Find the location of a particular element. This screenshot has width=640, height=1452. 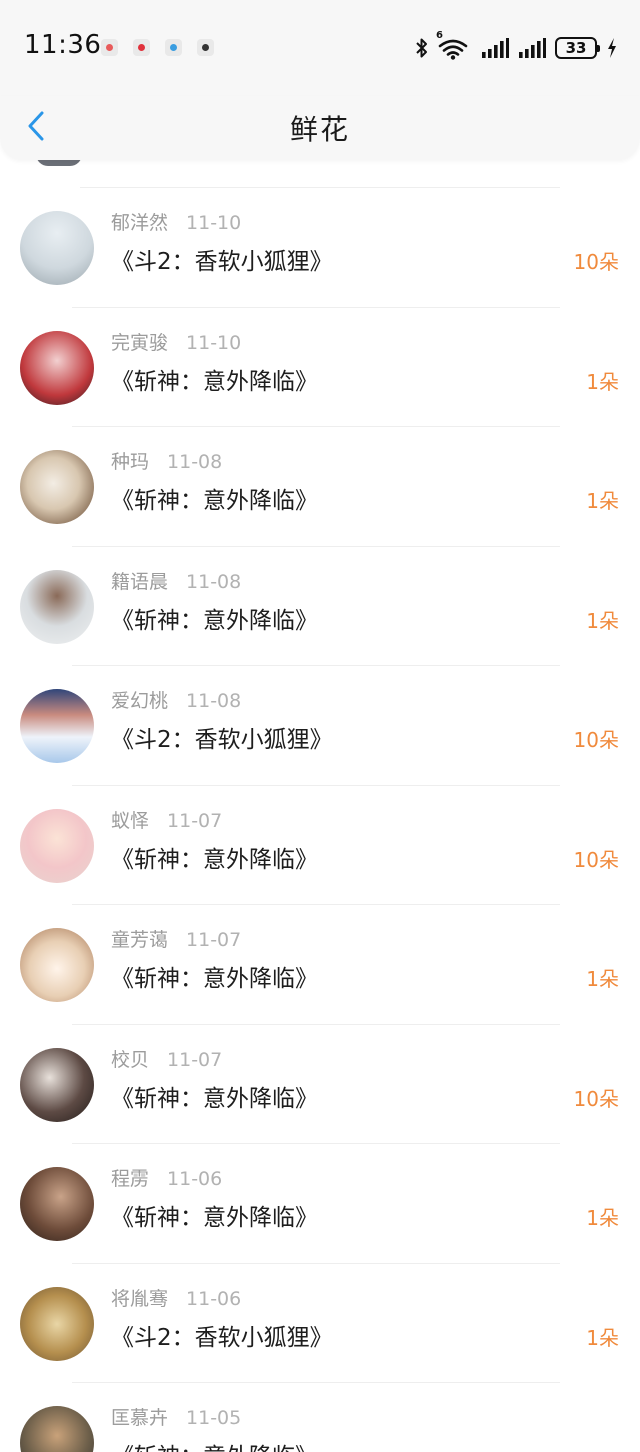

battery-icon: 33 is located at coordinates (577, 48).